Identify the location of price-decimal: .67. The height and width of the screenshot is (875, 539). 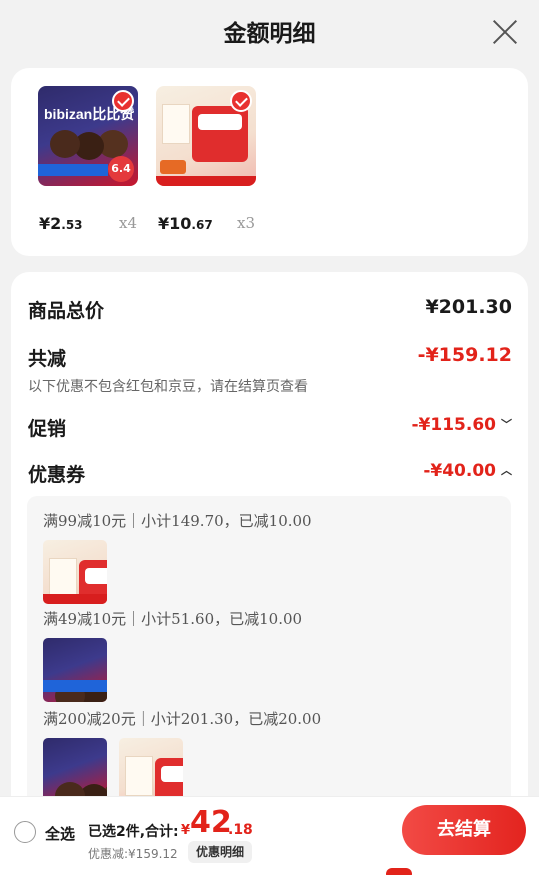
(202, 225).